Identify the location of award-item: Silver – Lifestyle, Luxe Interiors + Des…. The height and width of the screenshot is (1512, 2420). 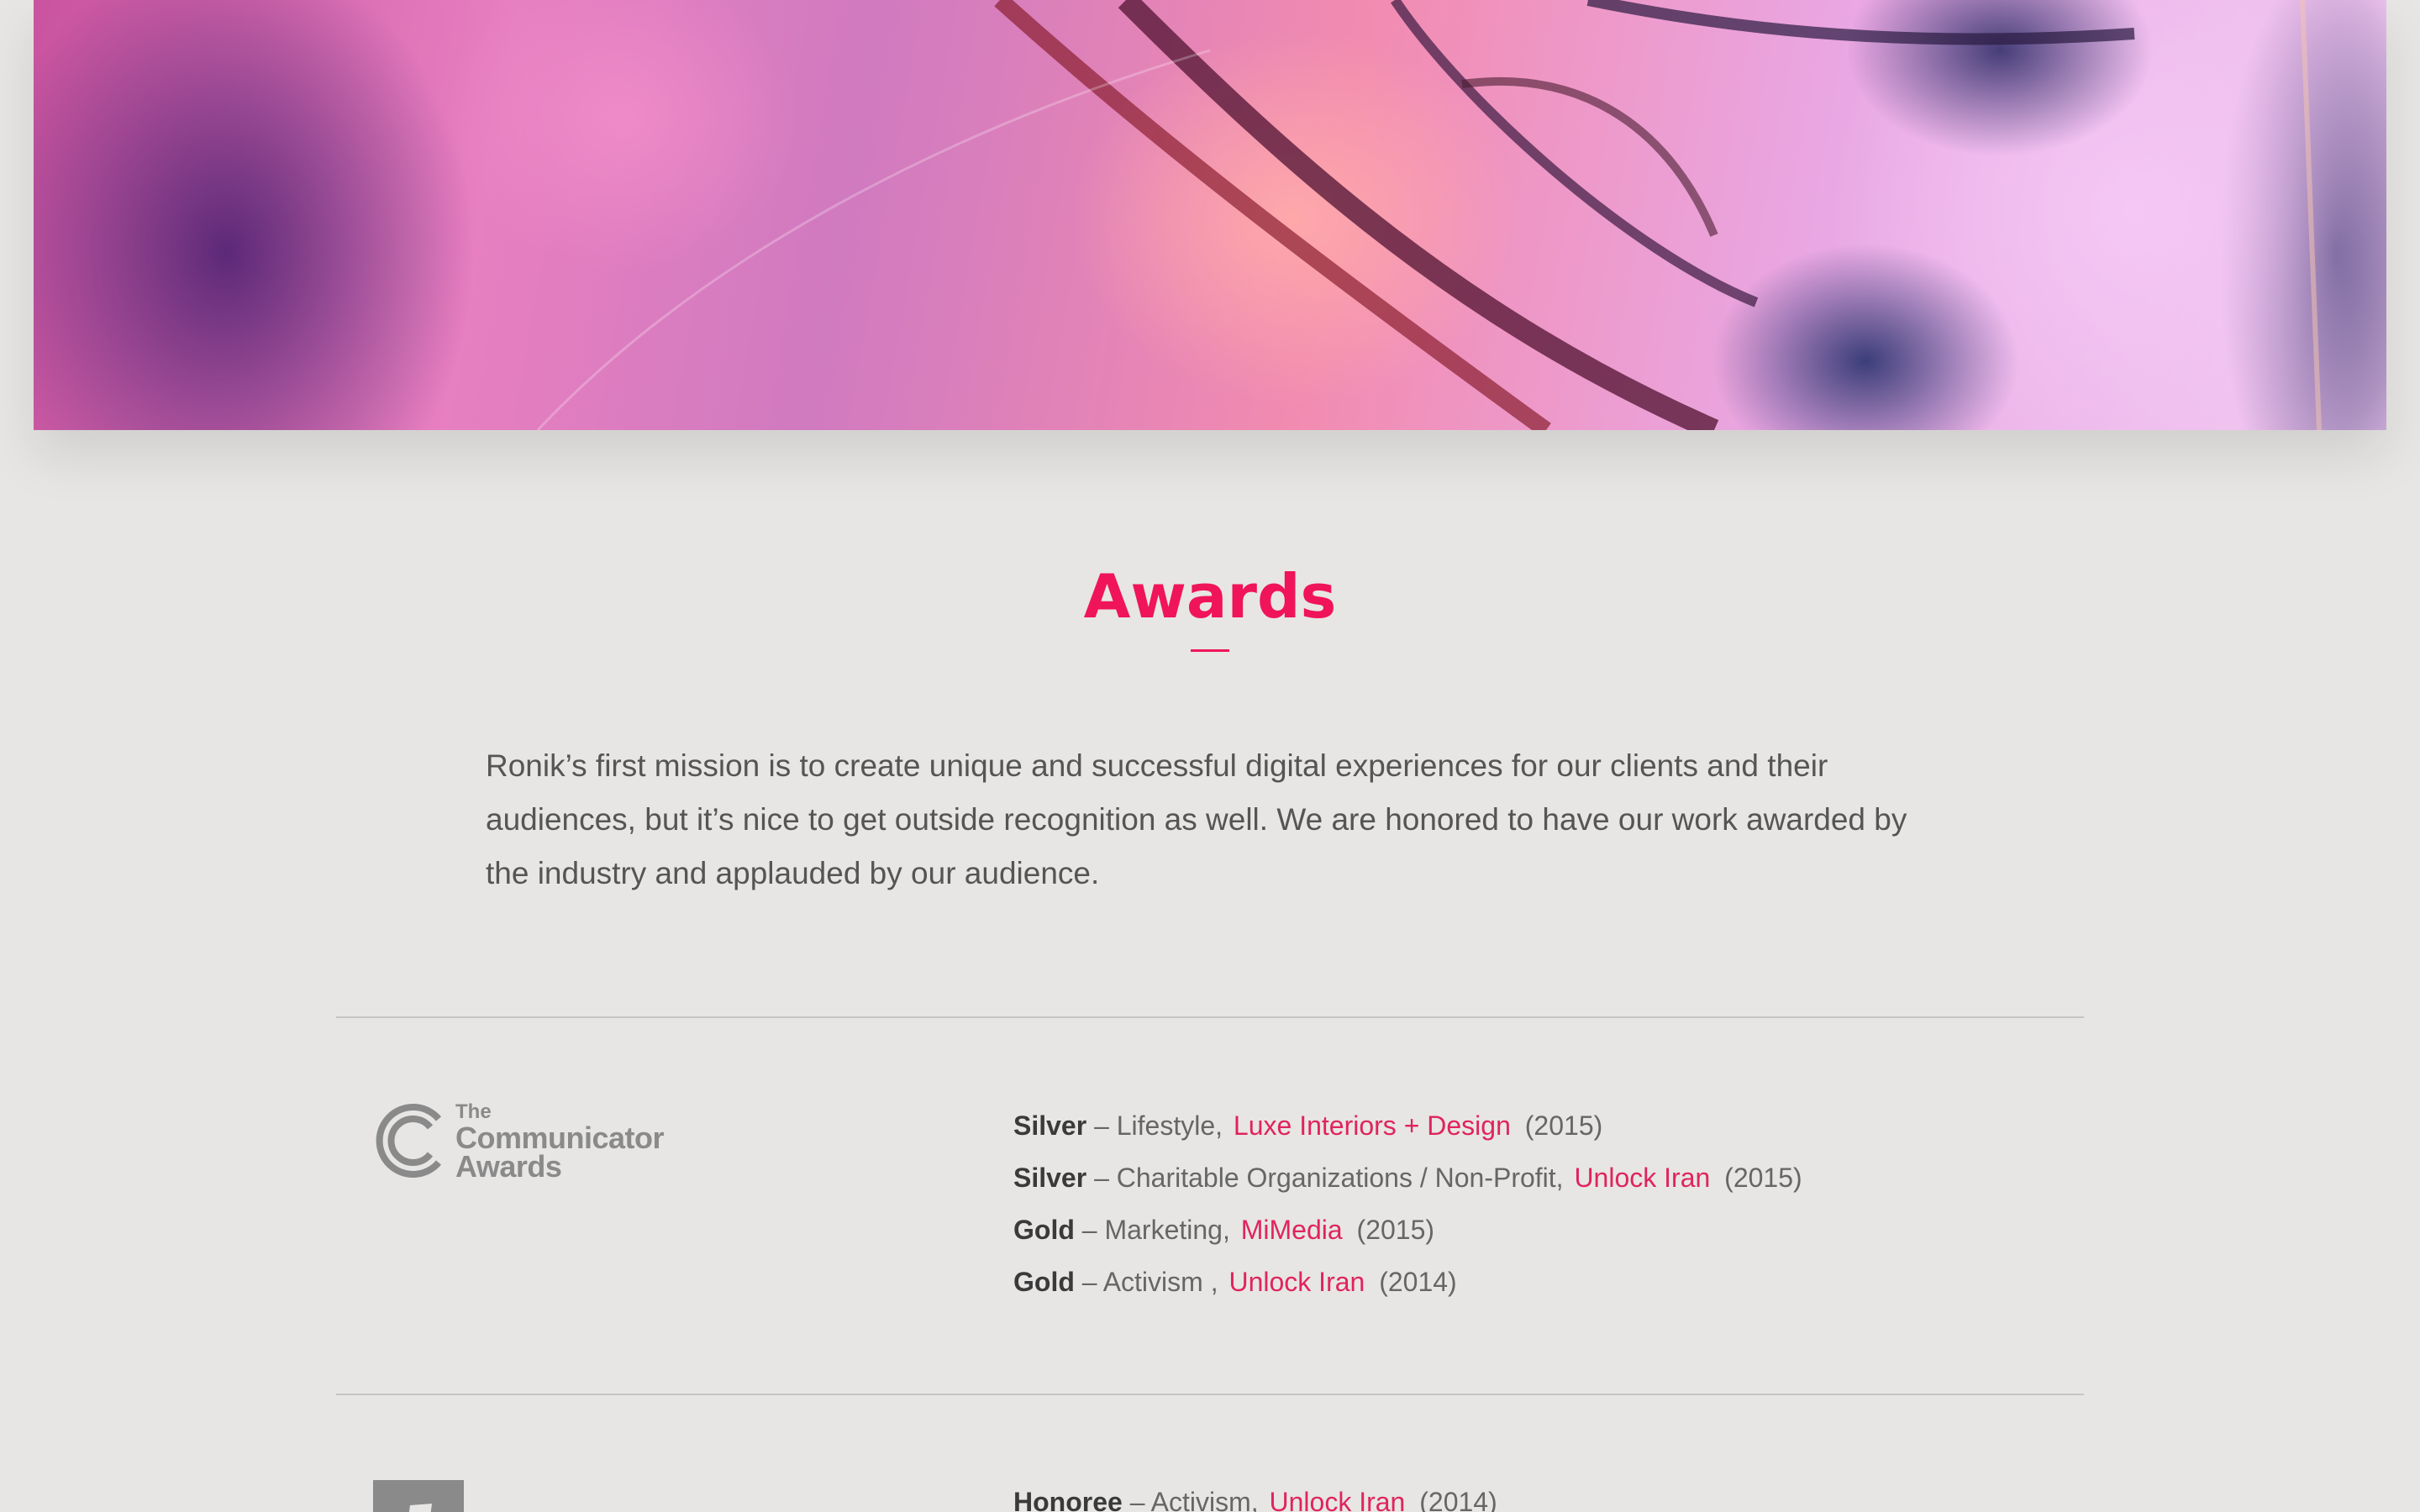
(1407, 1126).